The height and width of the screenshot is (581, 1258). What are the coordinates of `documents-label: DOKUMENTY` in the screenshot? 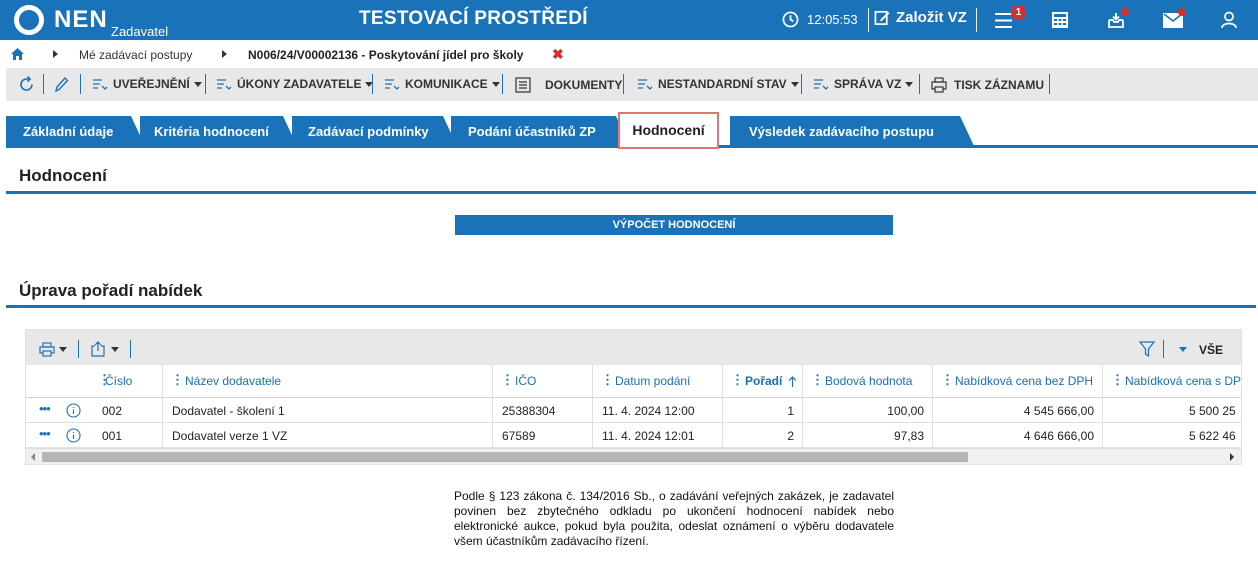 It's located at (584, 85).